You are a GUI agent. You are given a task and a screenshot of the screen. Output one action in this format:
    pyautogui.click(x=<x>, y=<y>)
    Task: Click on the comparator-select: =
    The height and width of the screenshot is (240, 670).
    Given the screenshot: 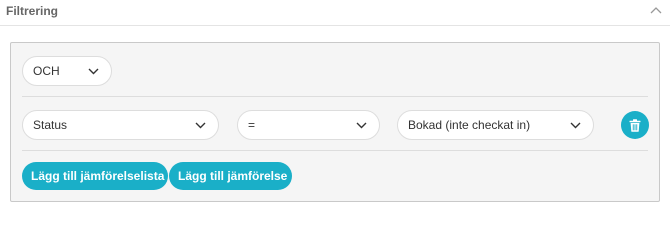 What is the action you would take?
    pyautogui.click(x=308, y=125)
    